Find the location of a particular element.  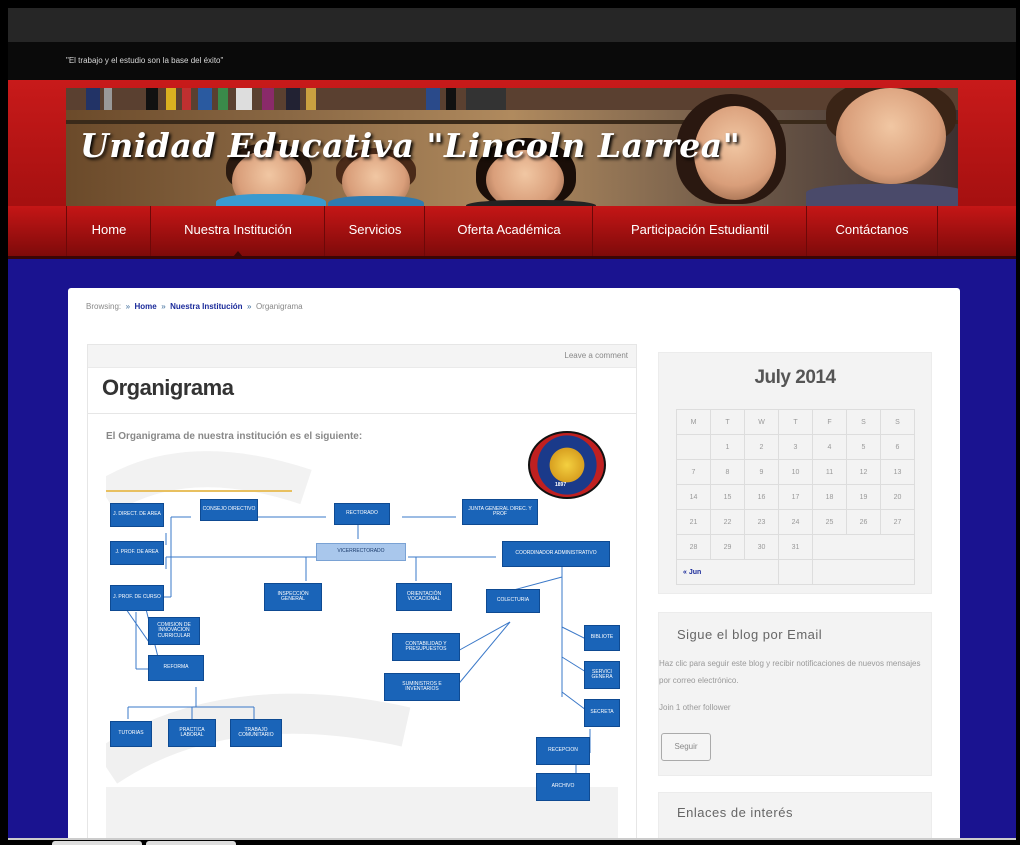

nav-item-contactanos: Contáctanos is located at coordinates (872, 231).